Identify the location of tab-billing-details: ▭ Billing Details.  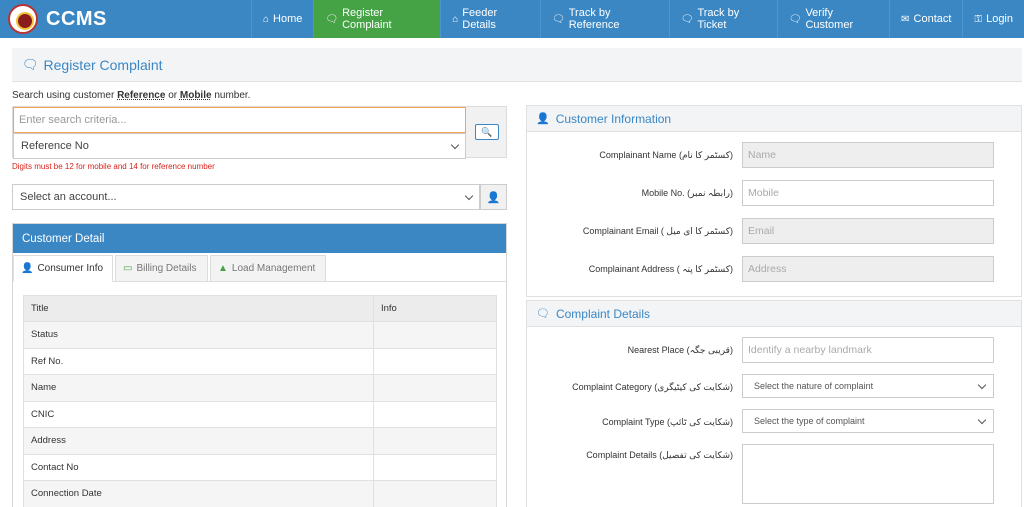
(161, 268).